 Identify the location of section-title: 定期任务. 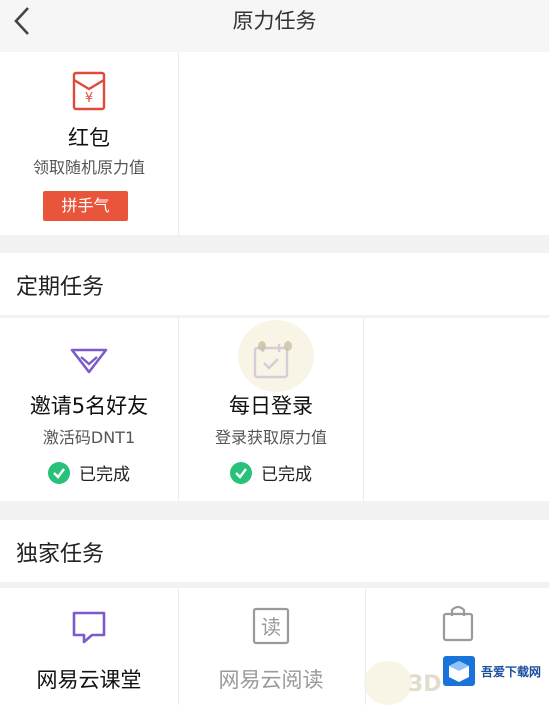
(60, 287).